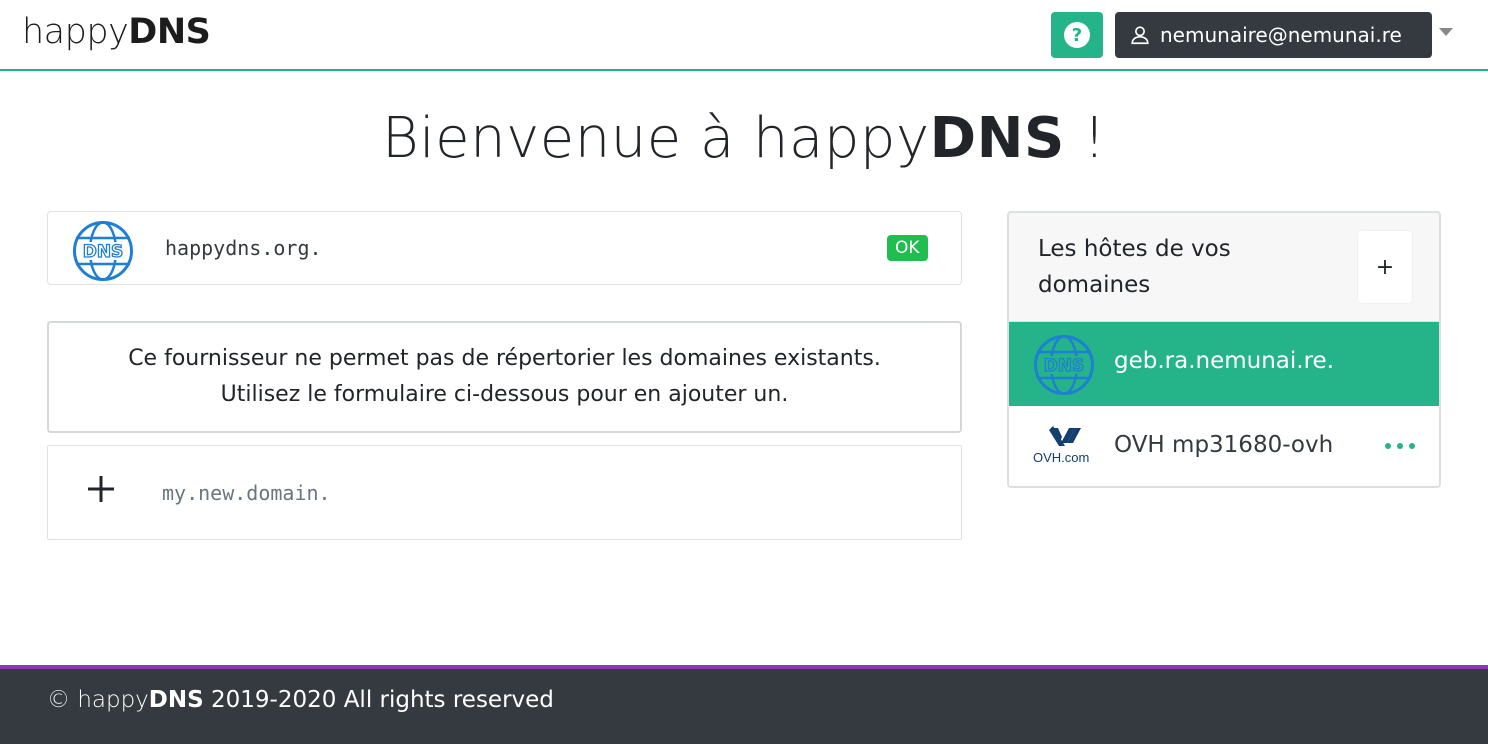  What do you see at coordinates (1446, 32) in the screenshot?
I see `chevron-down-icon` at bounding box center [1446, 32].